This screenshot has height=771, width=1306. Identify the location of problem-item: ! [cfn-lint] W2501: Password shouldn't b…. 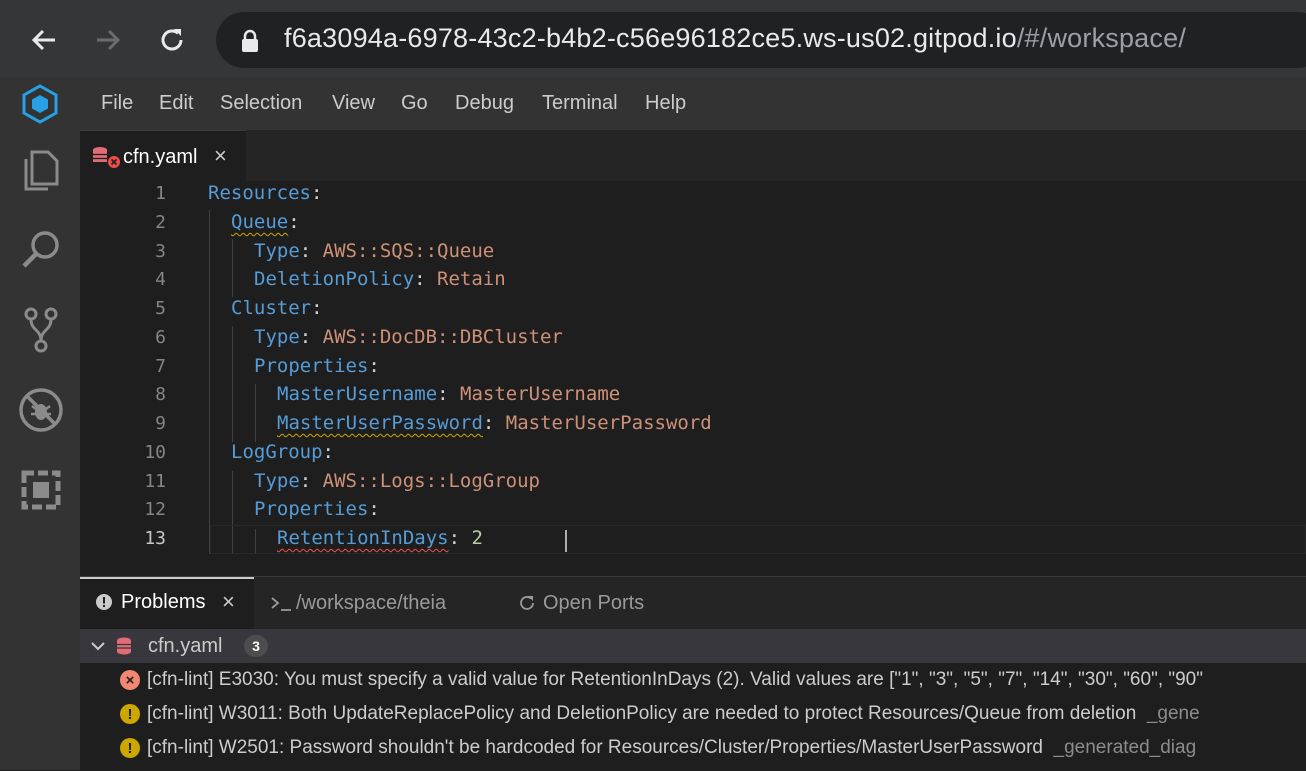
(693, 748).